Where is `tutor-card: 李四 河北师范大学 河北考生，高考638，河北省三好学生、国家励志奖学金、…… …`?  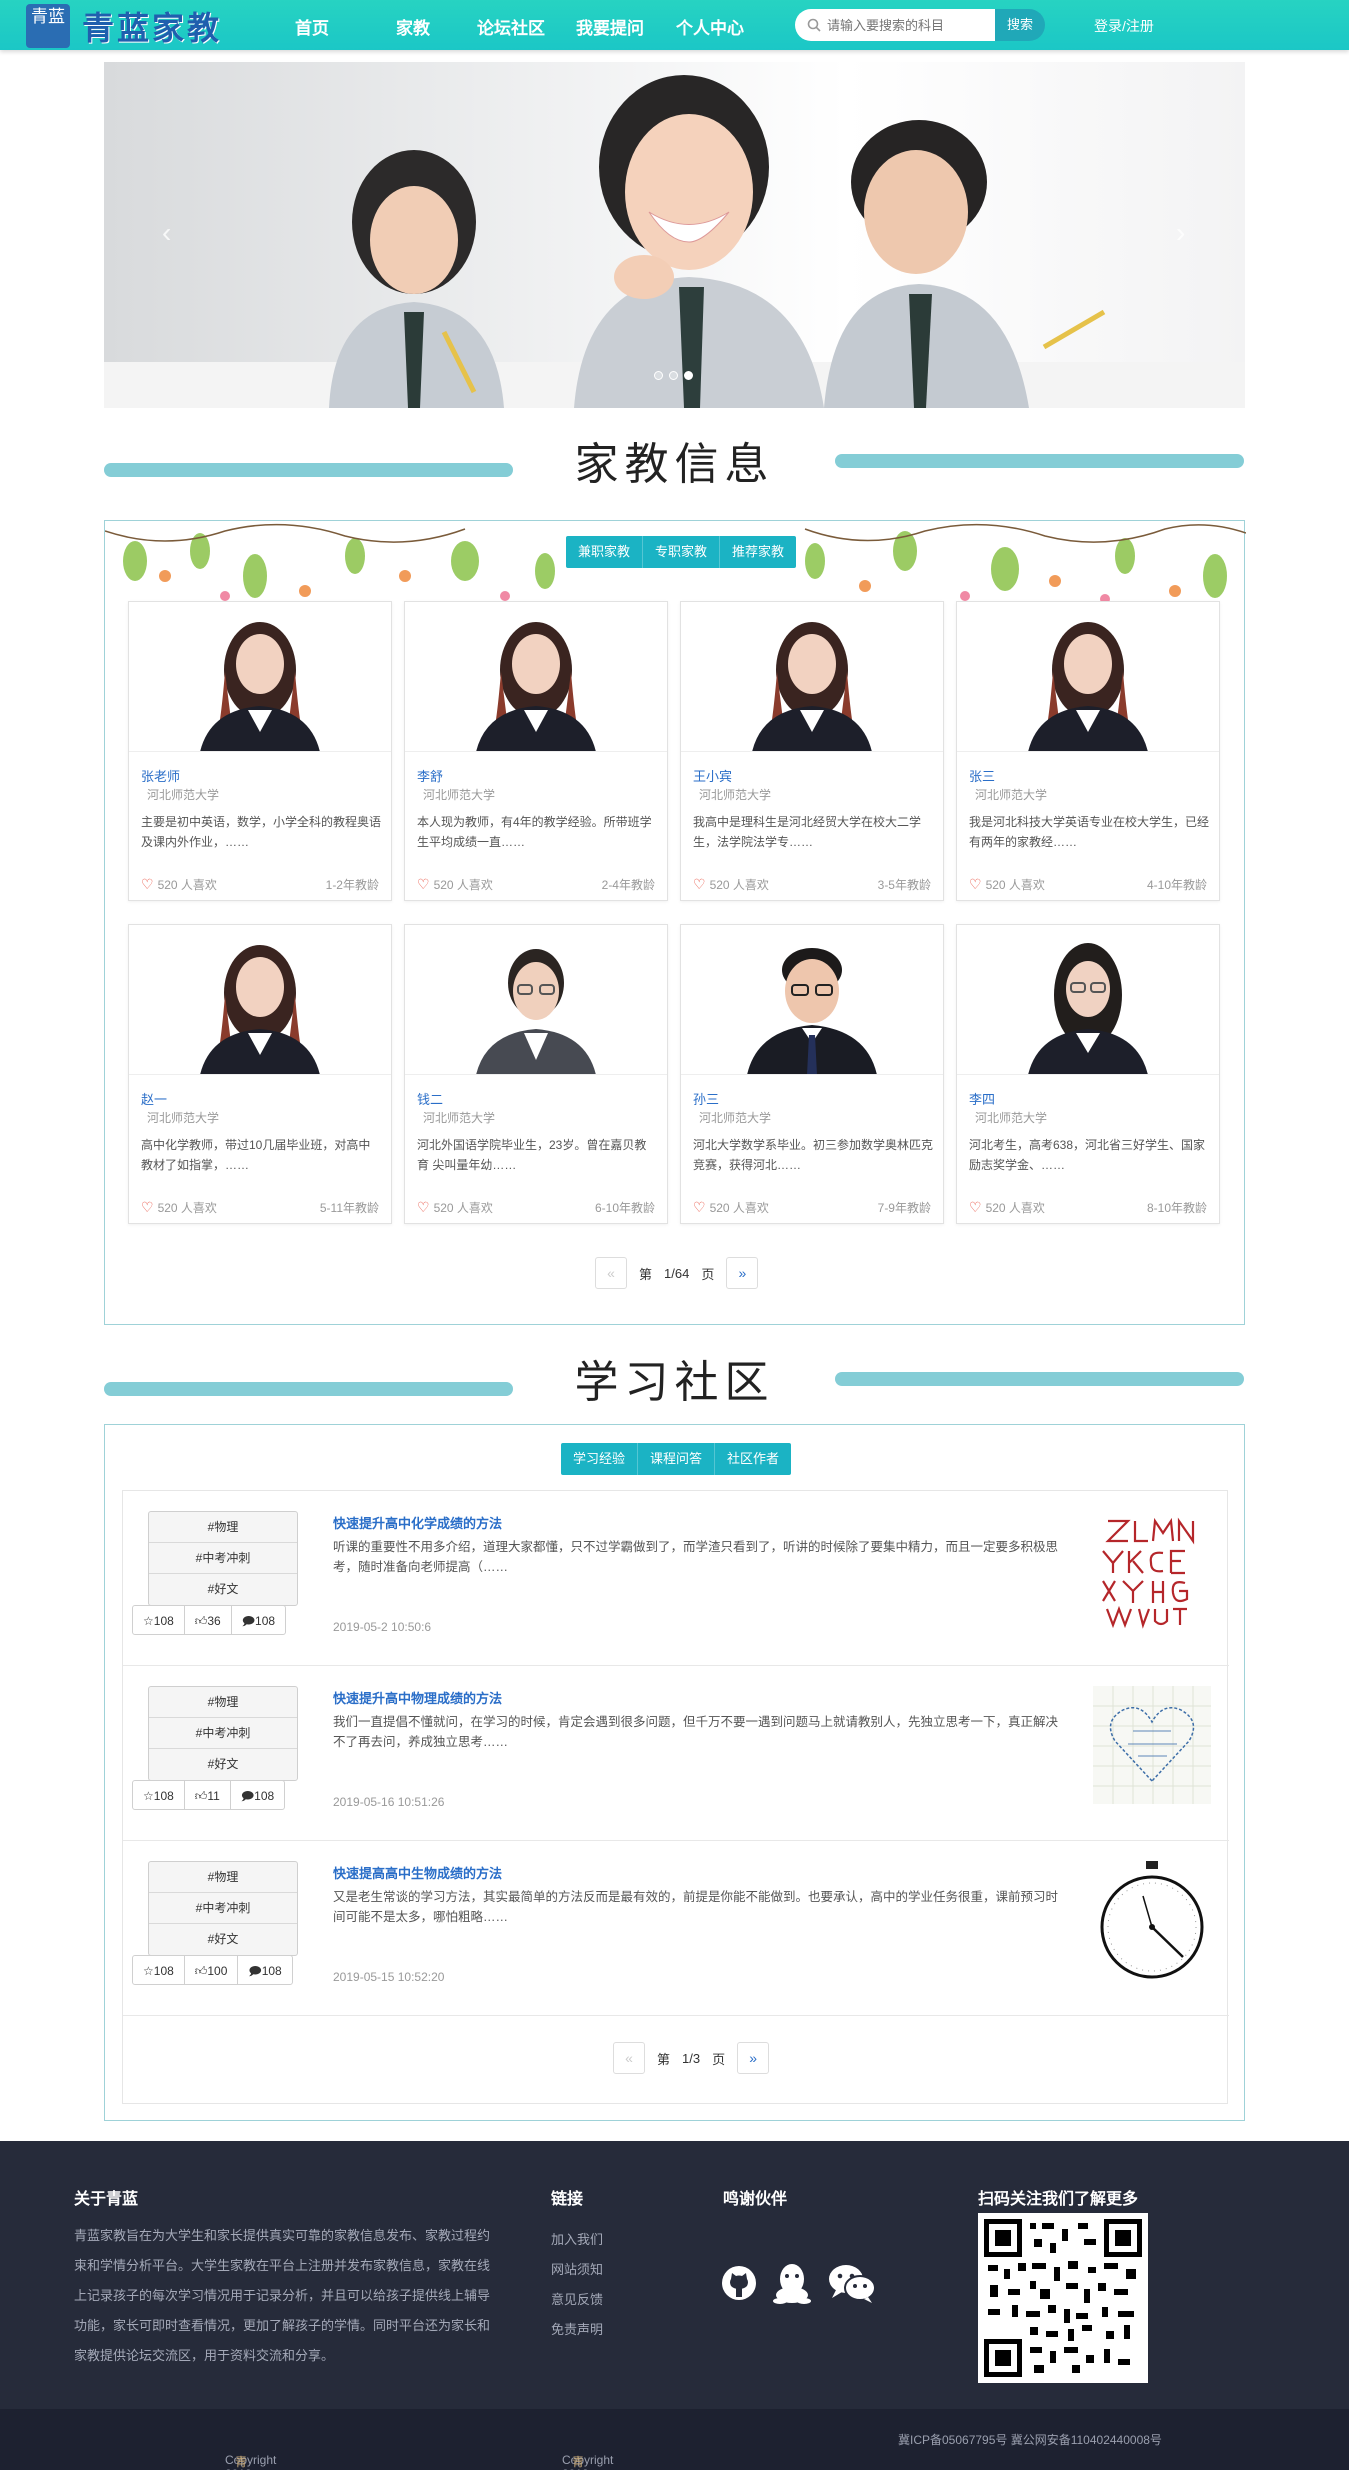 tutor-card: 李四 河北师范大学 河北考生，高考638，河北省三好学生、国家励志奖学金、…… … is located at coordinates (1088, 1074).